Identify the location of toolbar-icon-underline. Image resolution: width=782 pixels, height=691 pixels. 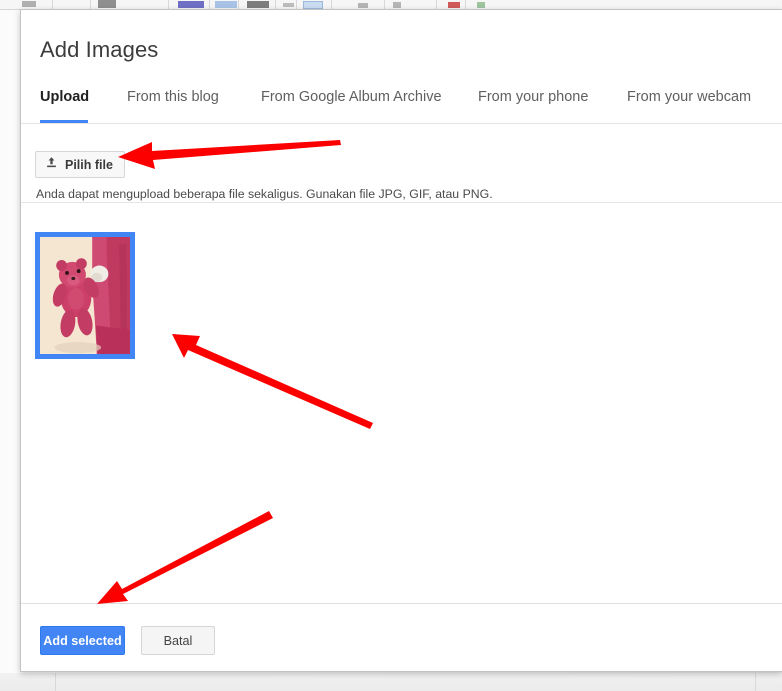
(191, 4).